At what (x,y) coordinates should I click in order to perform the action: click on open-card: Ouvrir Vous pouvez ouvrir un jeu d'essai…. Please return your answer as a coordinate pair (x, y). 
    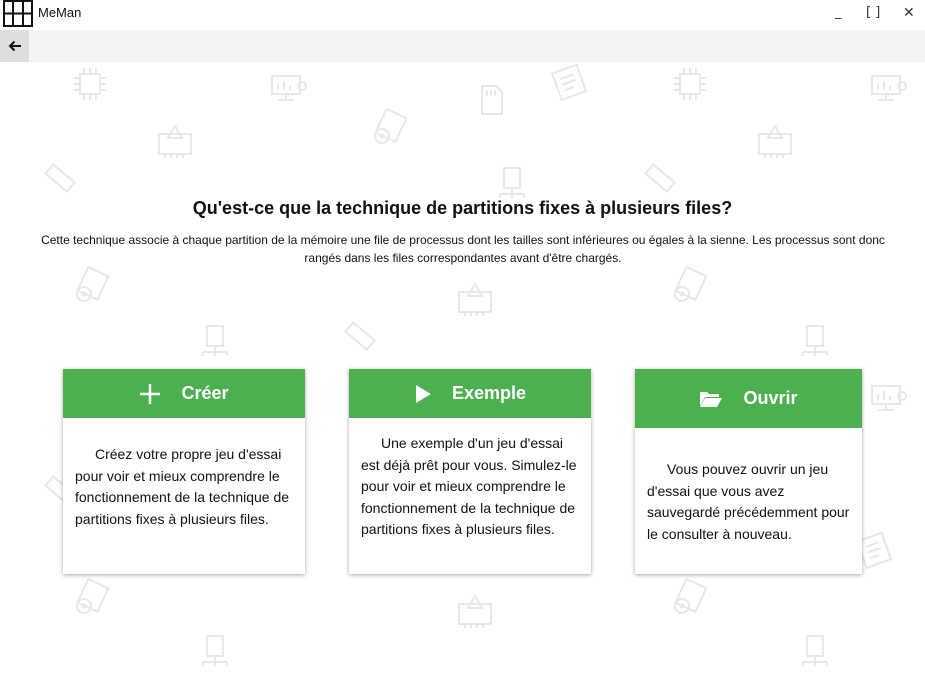
    Looking at the image, I should click on (748, 471).